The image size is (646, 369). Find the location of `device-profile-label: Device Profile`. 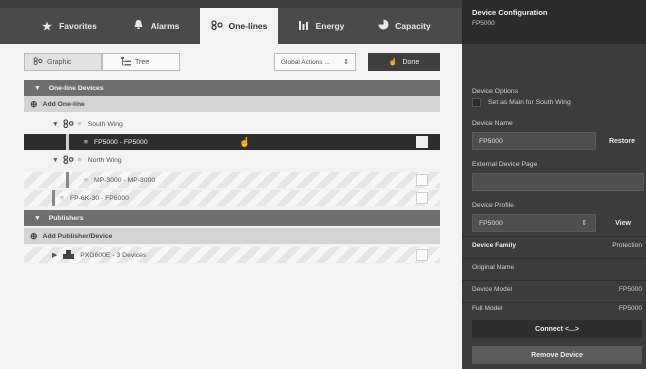

device-profile-label: Device Profile is located at coordinates (493, 205).